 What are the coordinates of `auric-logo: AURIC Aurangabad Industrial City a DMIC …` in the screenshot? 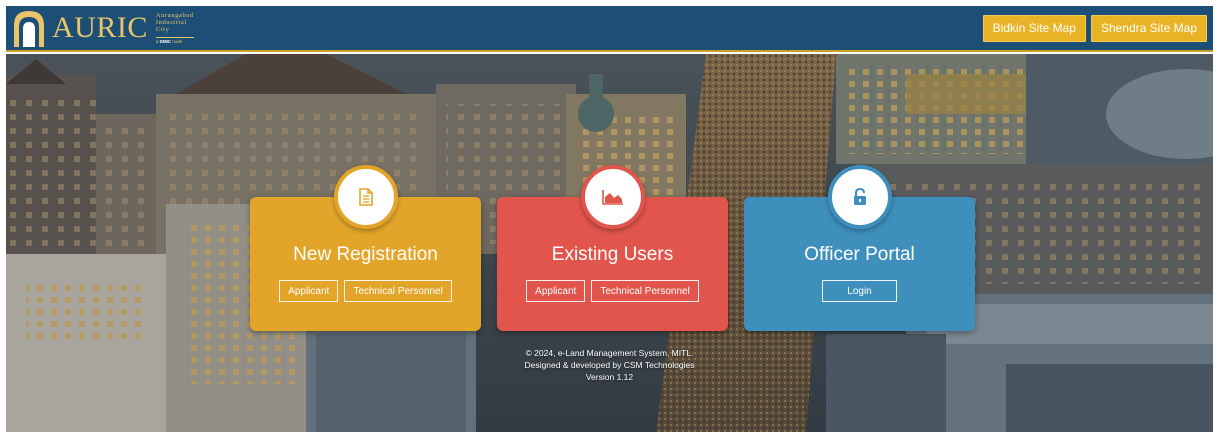 It's located at (103, 28).